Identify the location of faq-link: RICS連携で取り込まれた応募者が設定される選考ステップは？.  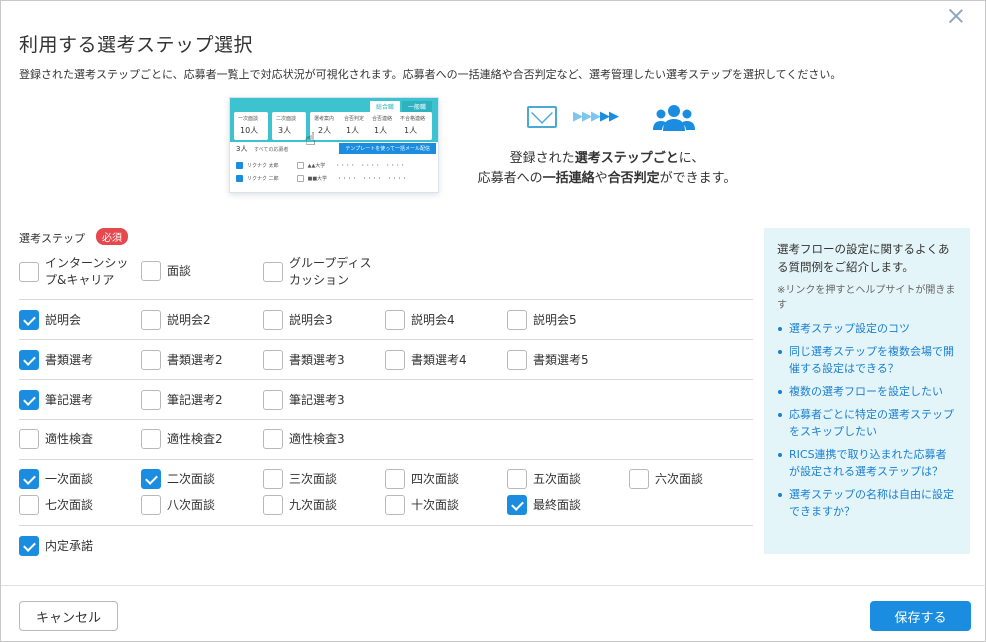
(867, 463).